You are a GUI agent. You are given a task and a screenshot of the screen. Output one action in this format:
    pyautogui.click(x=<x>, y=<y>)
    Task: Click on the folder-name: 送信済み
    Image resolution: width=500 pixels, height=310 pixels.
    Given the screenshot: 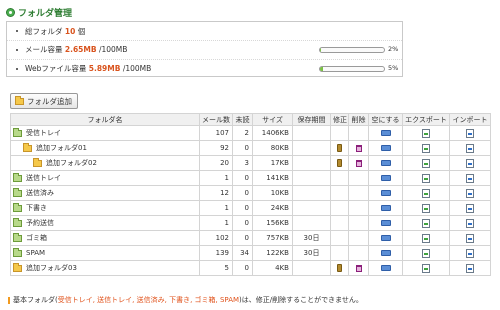 What is the action you would take?
    pyautogui.click(x=40, y=193)
    